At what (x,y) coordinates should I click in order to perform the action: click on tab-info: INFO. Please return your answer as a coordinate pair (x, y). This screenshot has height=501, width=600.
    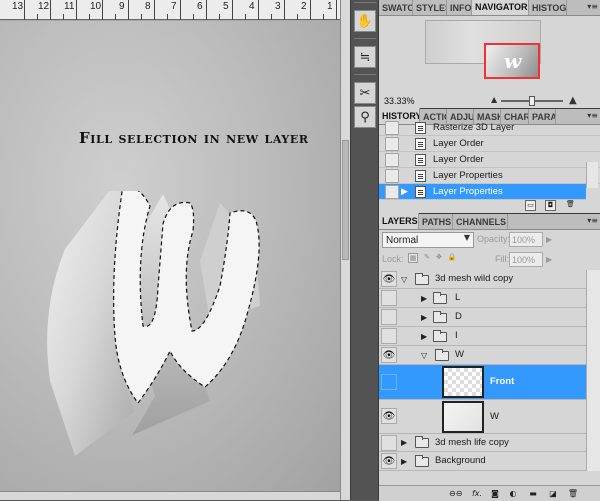
    Looking at the image, I should click on (459, 7).